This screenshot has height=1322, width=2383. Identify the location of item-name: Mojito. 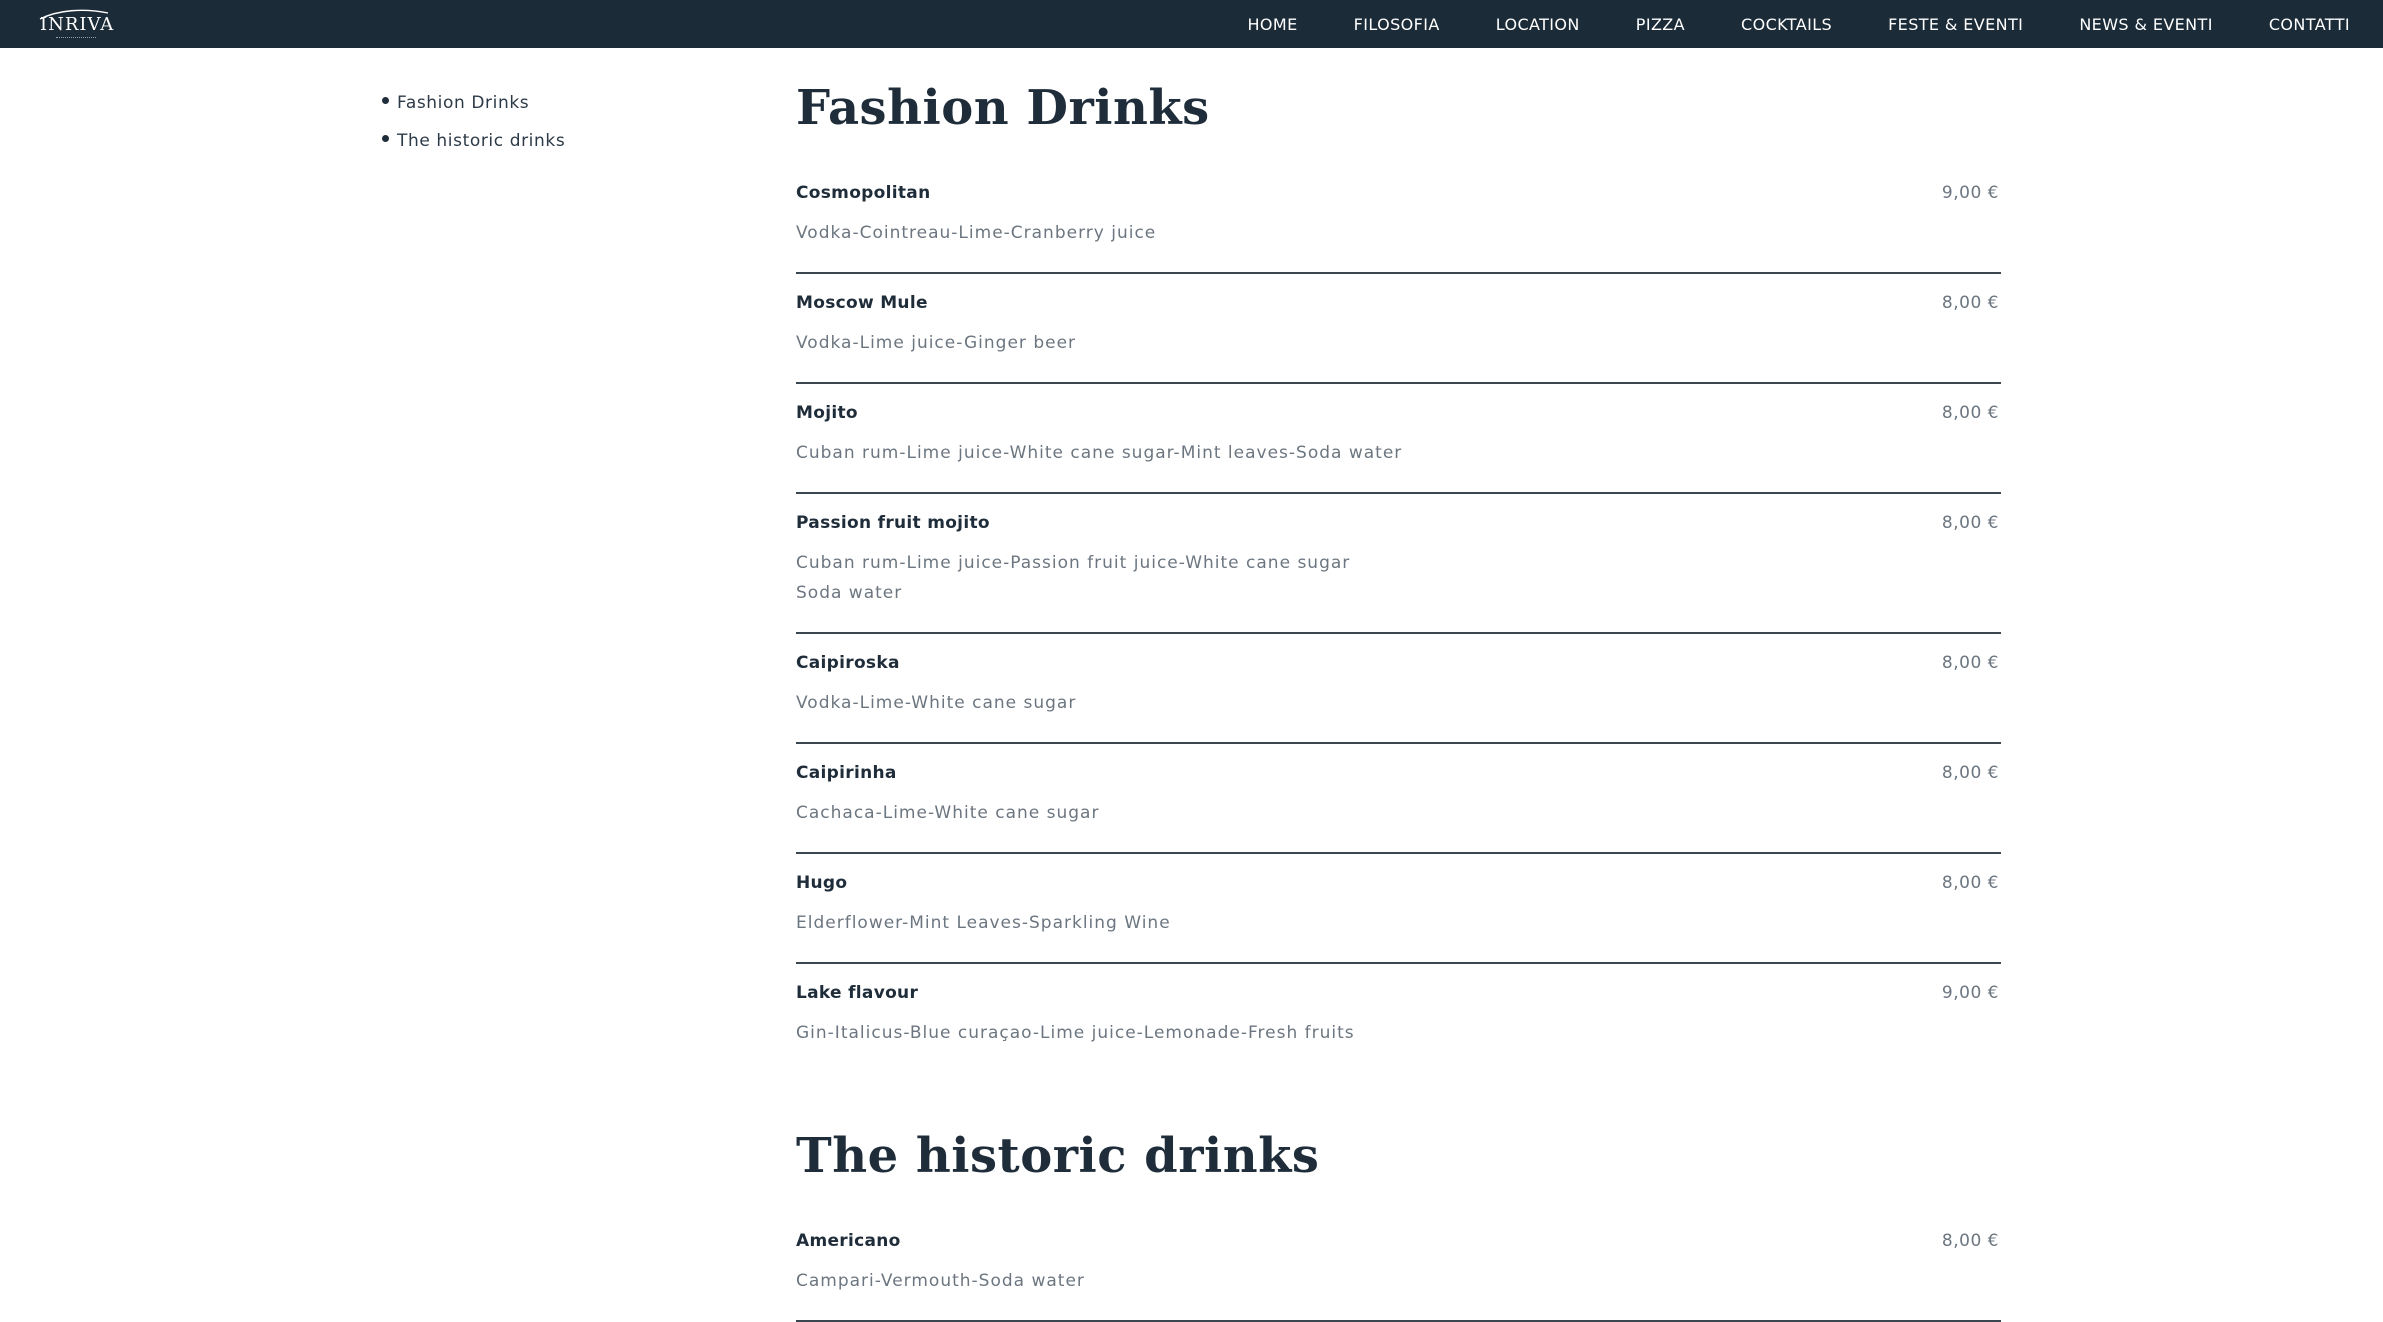
(827, 413).